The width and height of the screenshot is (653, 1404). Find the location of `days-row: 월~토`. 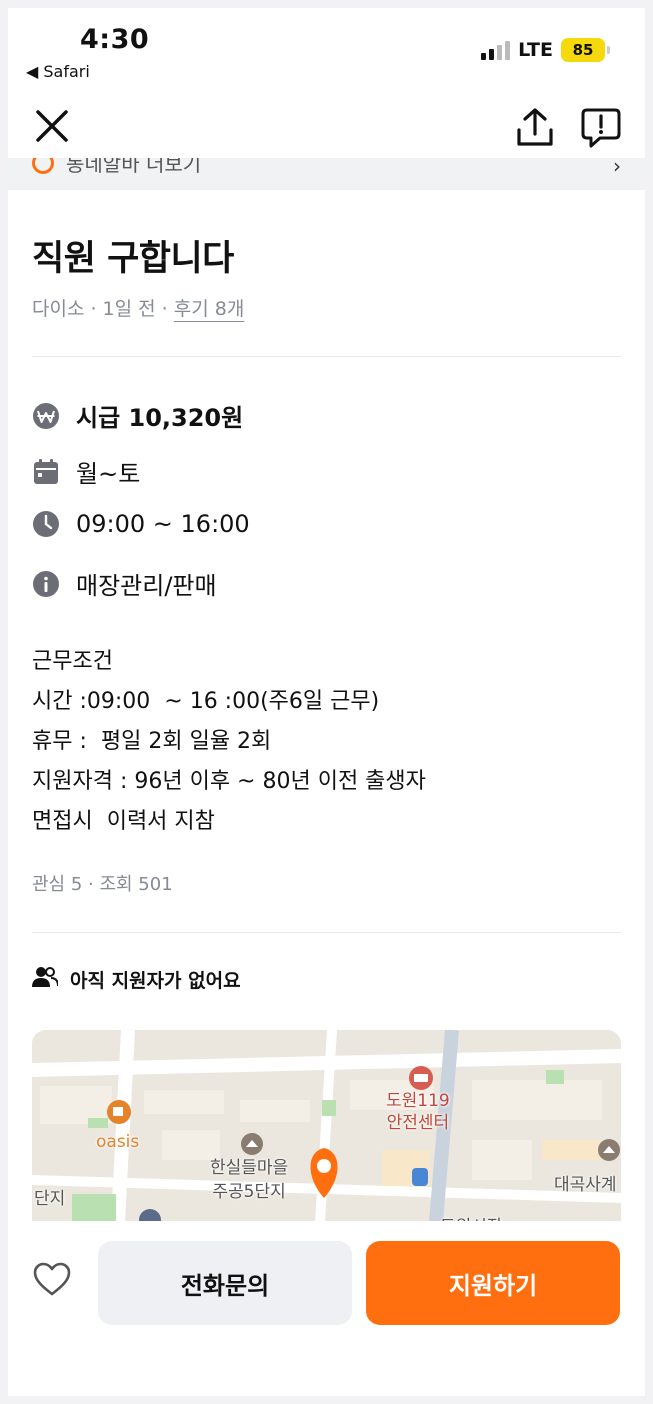

days-row: 월~토 is located at coordinates (86, 471).